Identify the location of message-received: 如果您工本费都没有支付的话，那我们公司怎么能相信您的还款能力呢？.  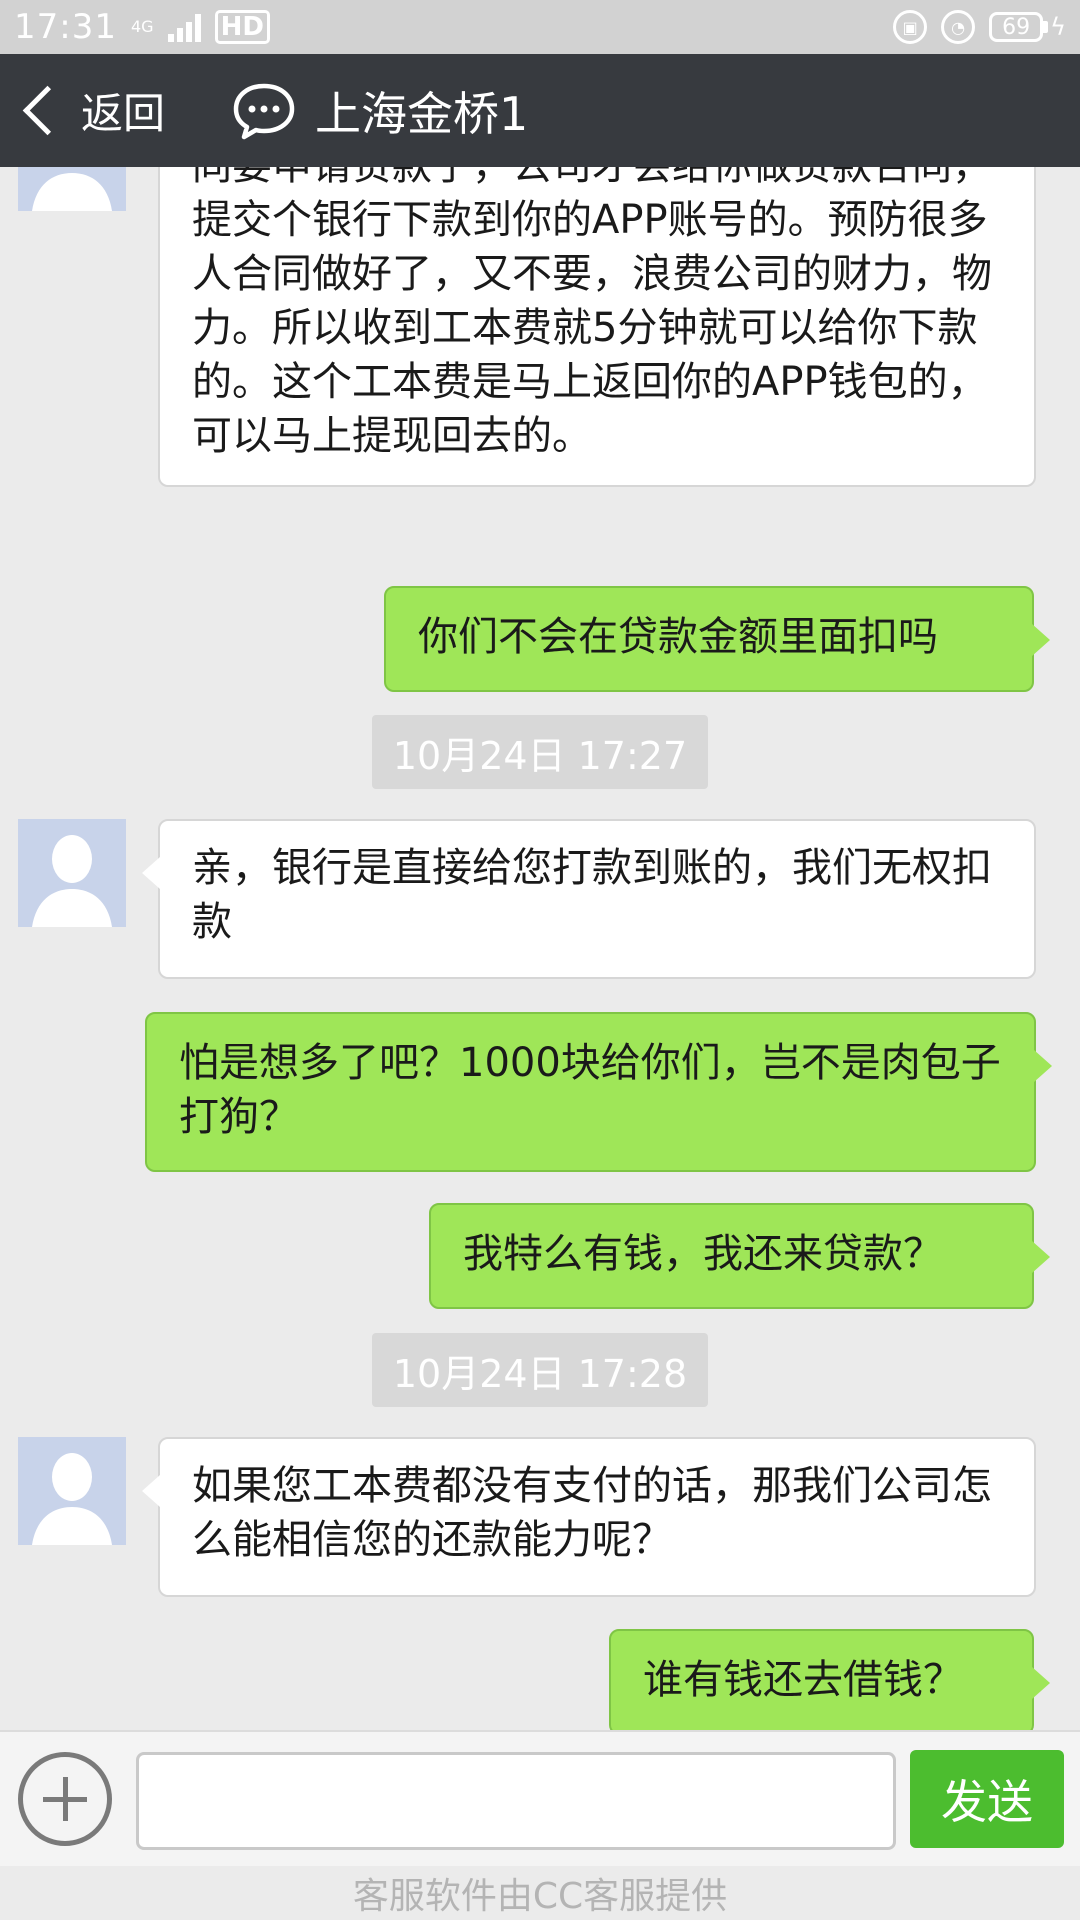
(589, 1517).